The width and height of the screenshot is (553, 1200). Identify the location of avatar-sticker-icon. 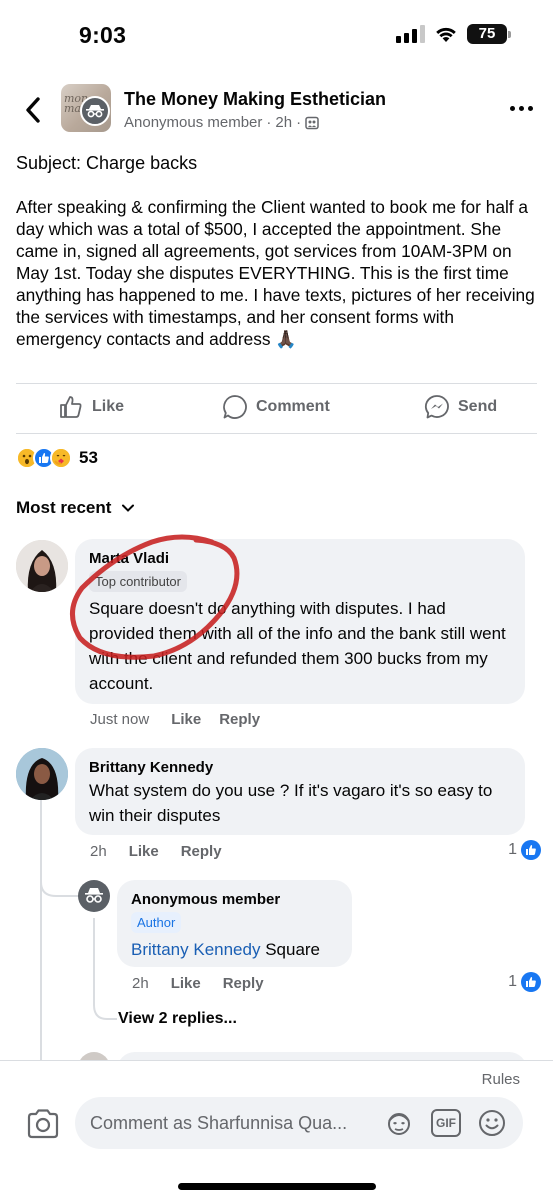
(399, 1123).